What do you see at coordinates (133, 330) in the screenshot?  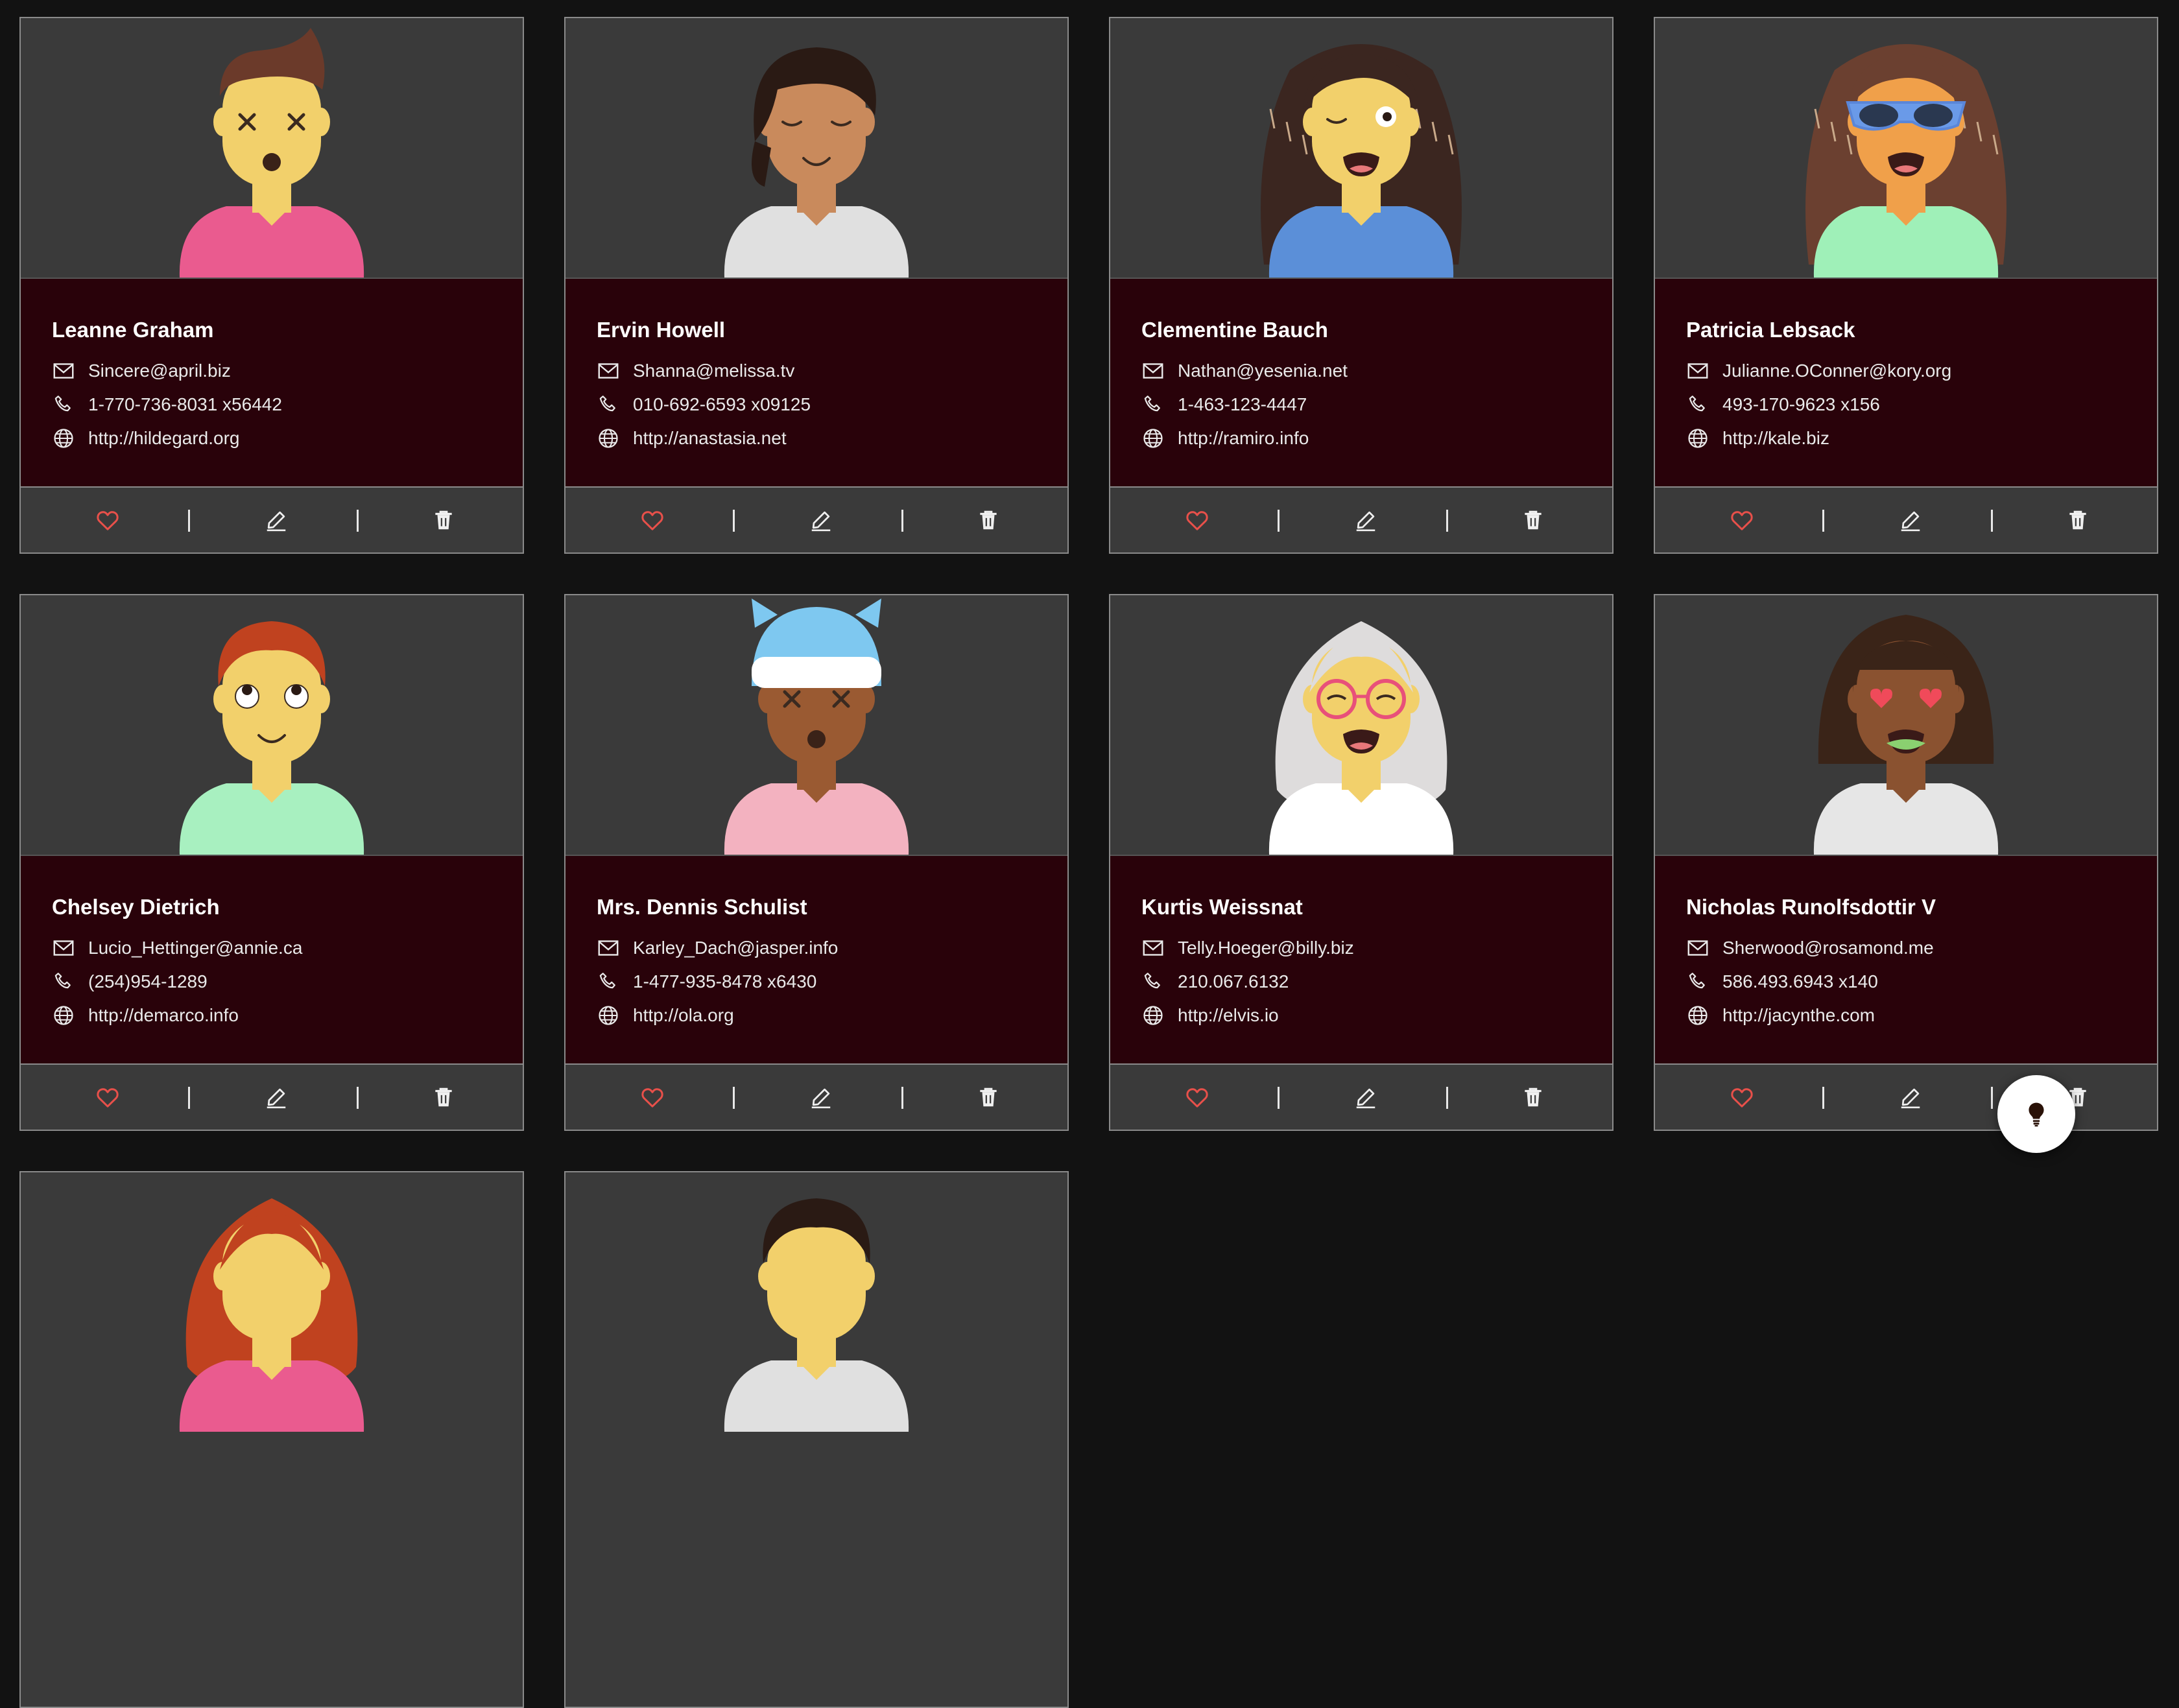 I see `contact-name: Leanne Graham` at bounding box center [133, 330].